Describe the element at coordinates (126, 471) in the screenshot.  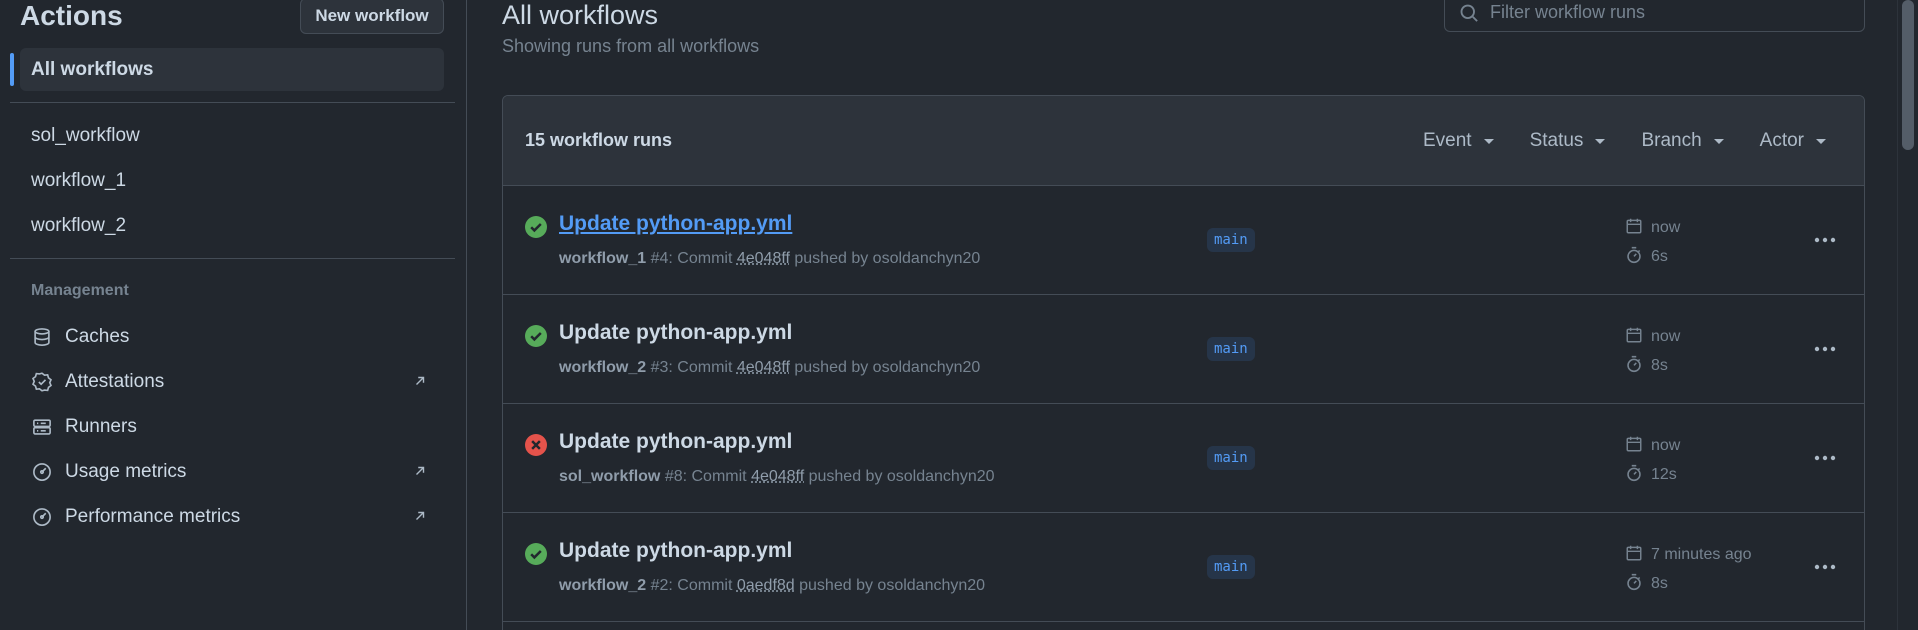
I see `sidebar-item-label: Usage metrics` at that location.